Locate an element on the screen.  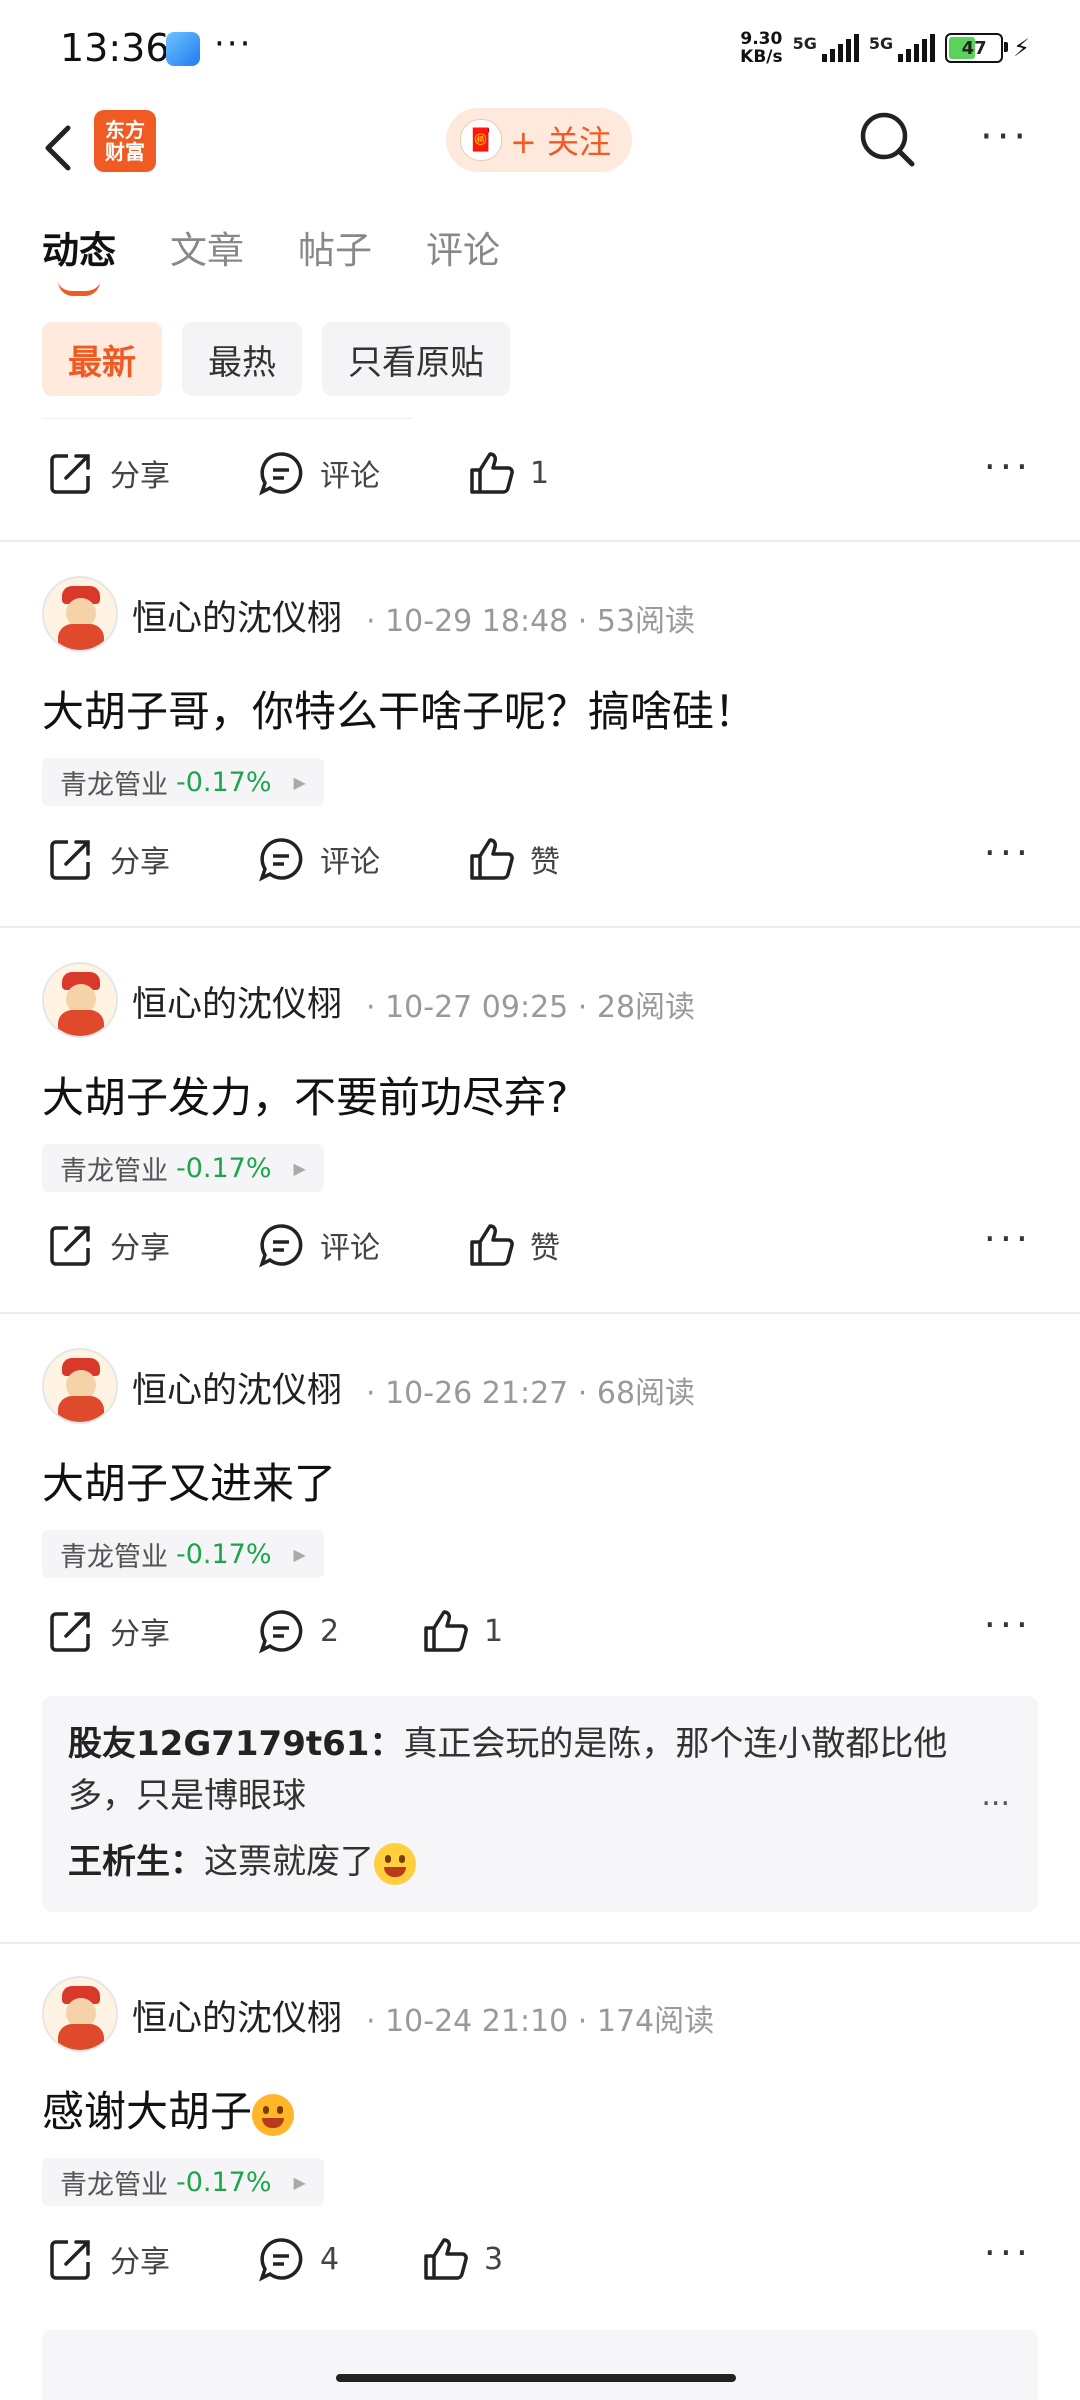
back-icon is located at coordinates (58, 148).